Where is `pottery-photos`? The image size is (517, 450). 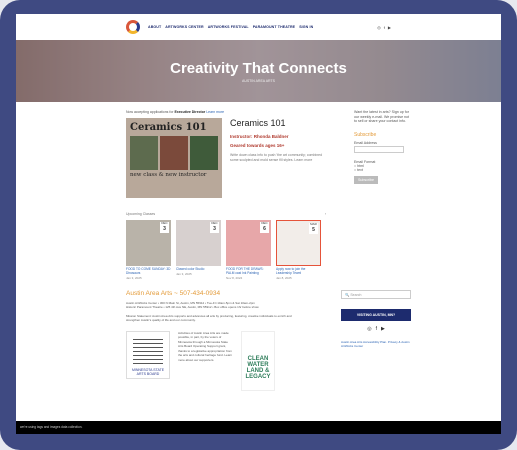 pottery-photos is located at coordinates (174, 153).